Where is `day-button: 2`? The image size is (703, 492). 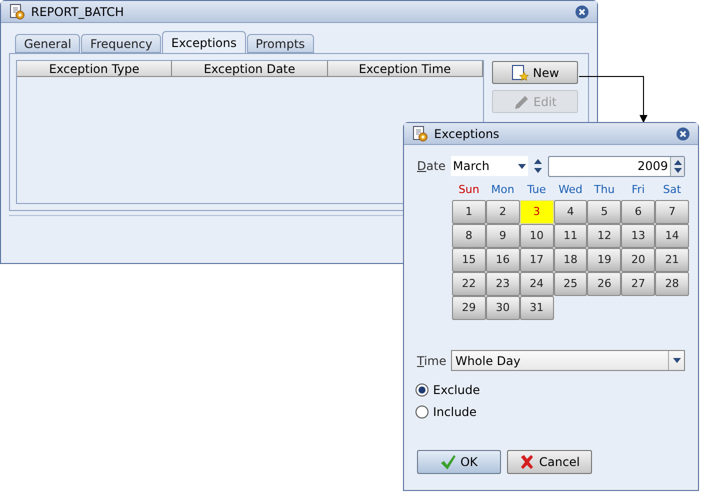
day-button: 2 is located at coordinates (503, 212).